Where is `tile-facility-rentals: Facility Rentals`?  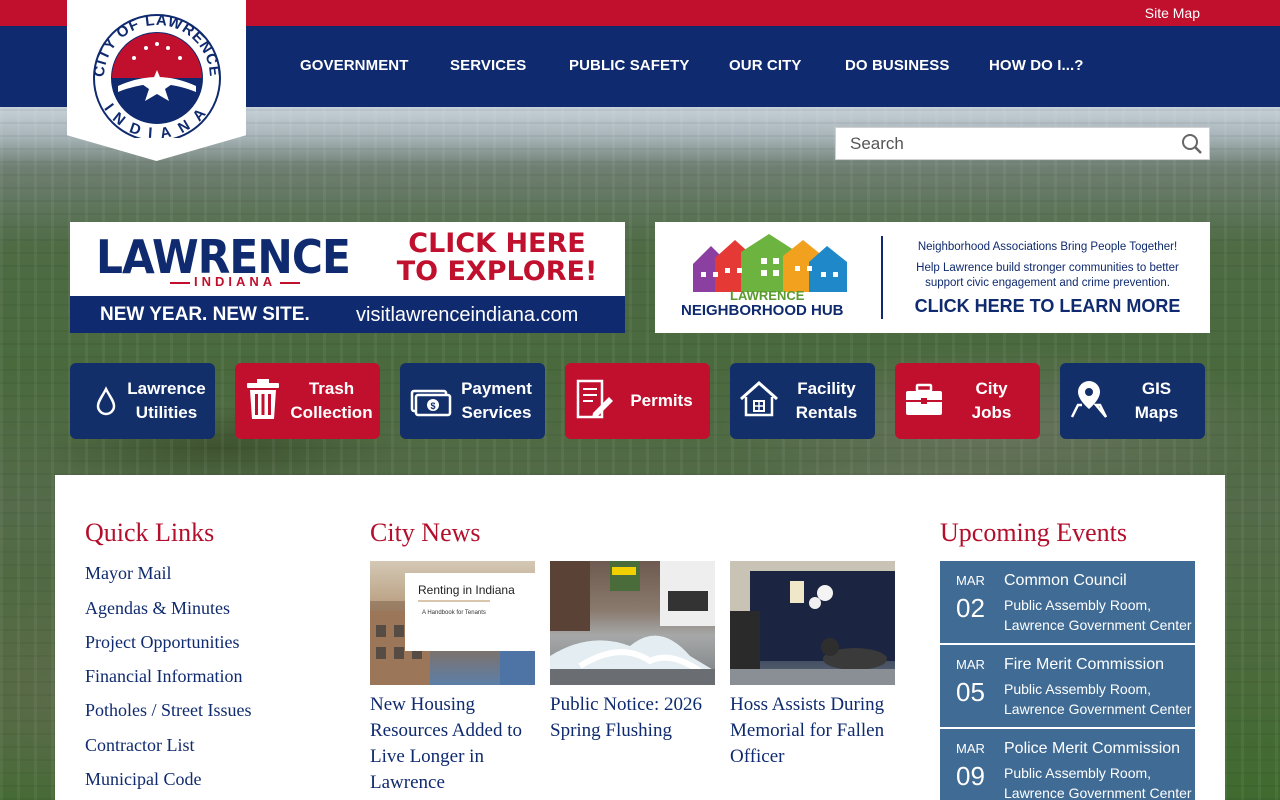 tile-facility-rentals: Facility Rentals is located at coordinates (802, 401).